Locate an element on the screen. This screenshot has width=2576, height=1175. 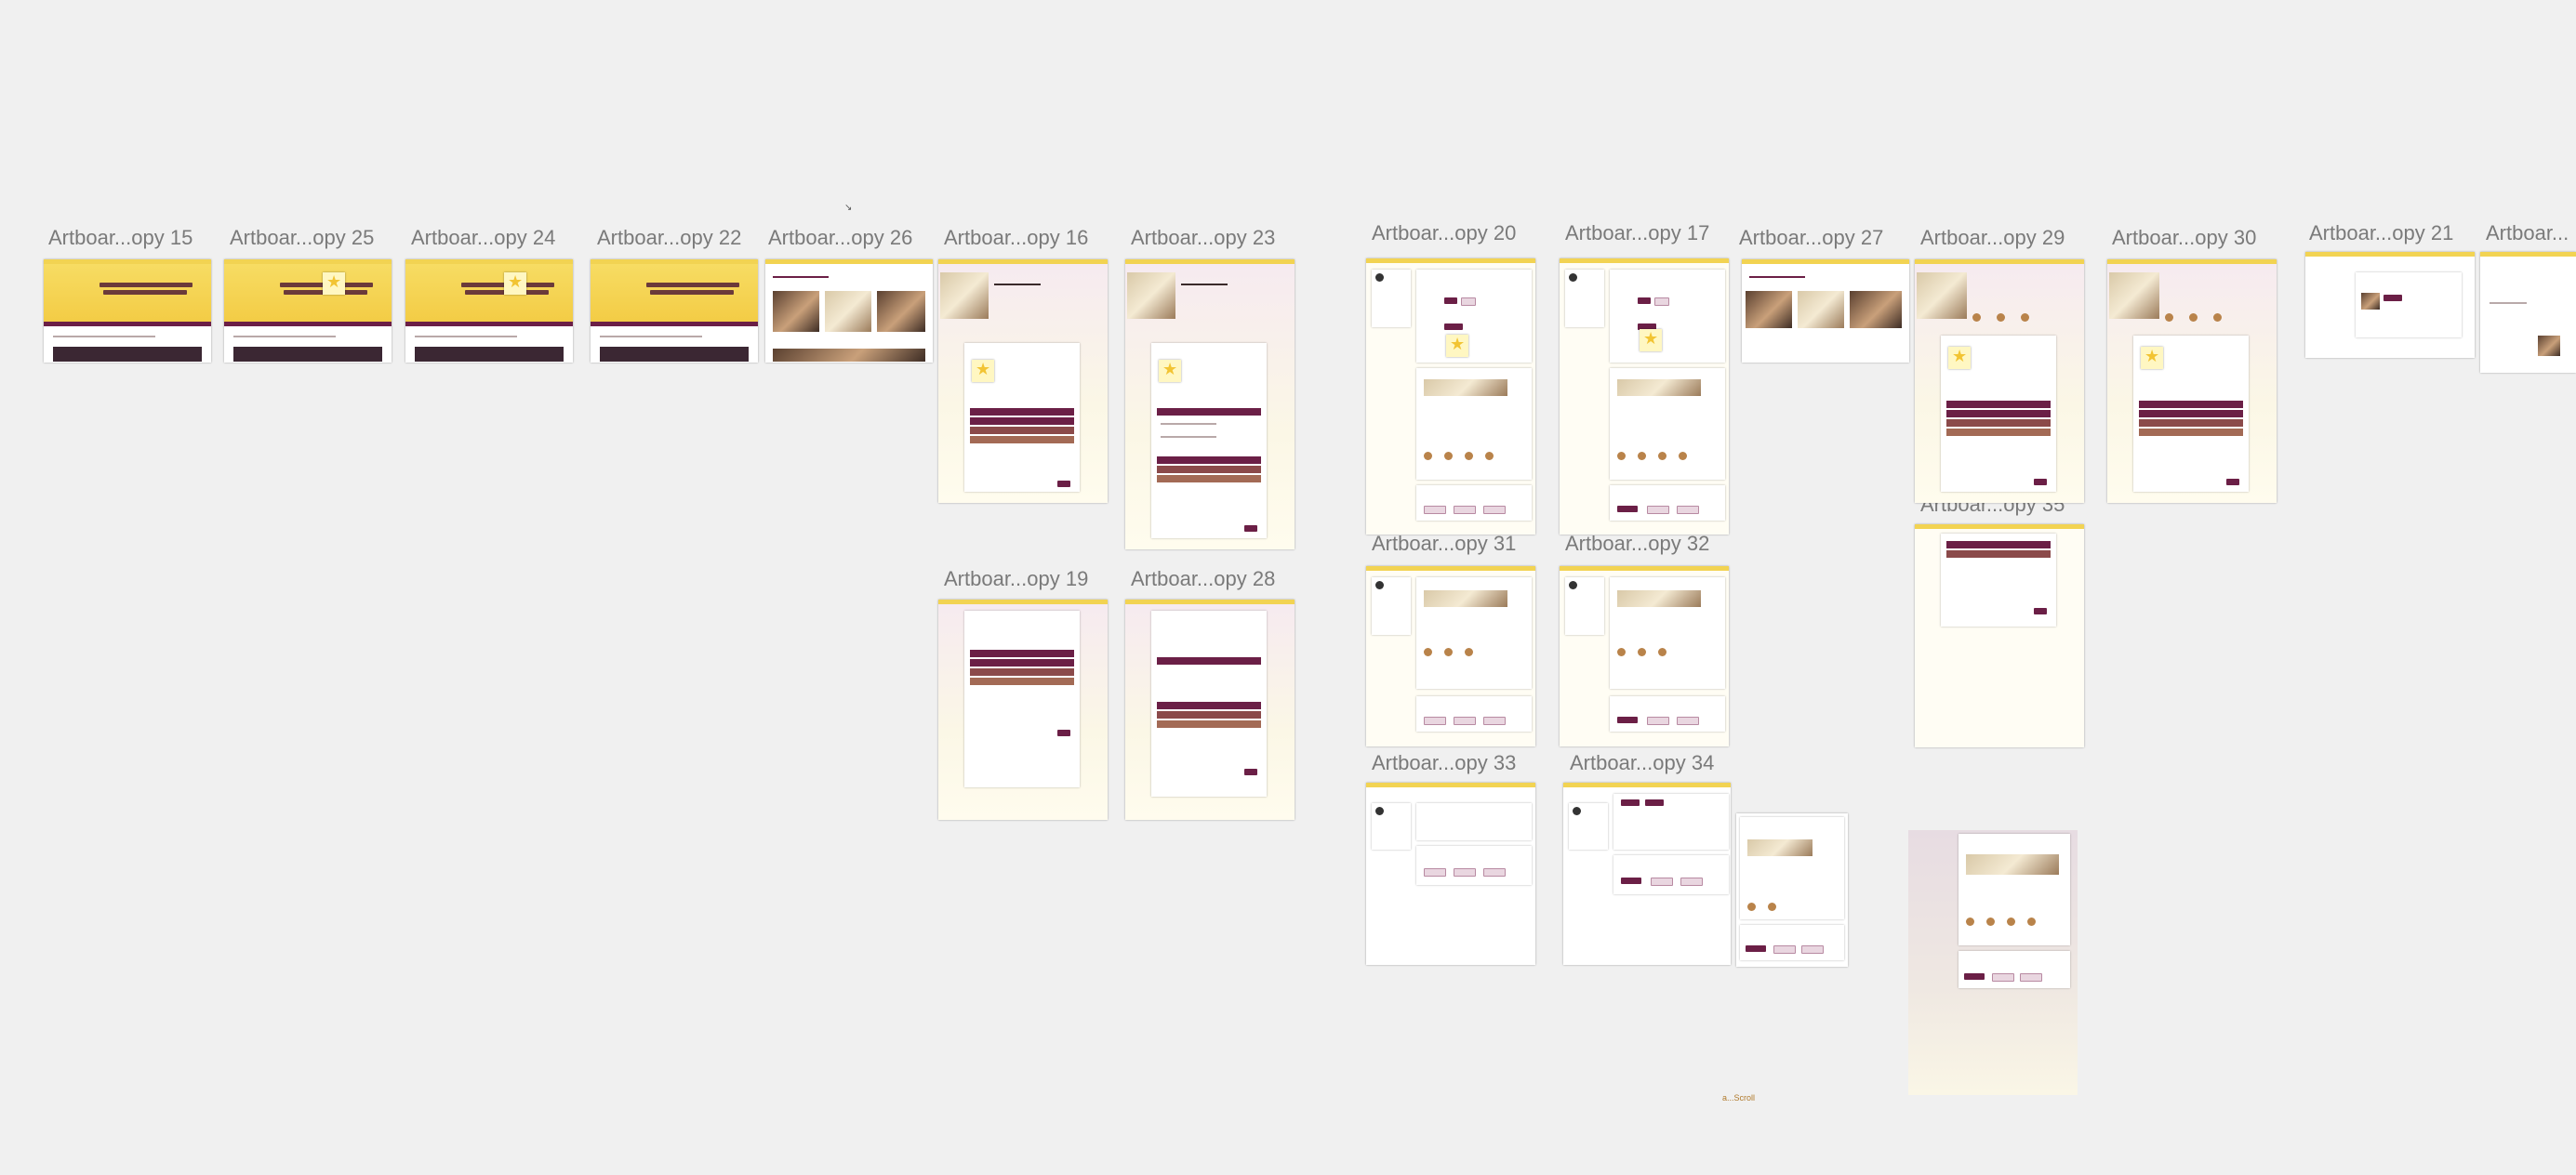
artboard-16: ★ is located at coordinates (1023, 381).